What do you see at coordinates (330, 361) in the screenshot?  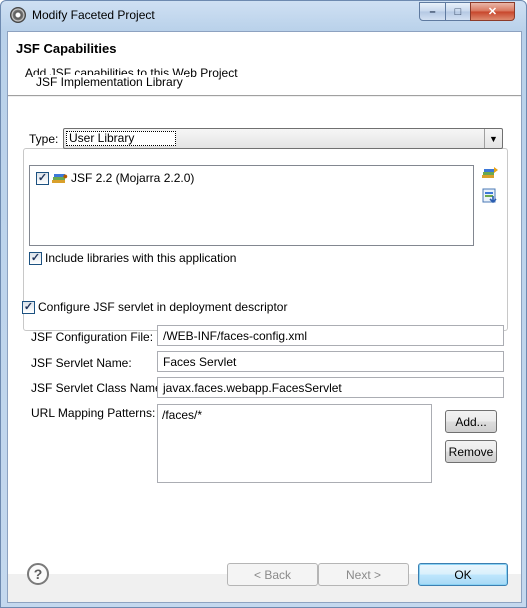 I see `servlet-name-field: Faces Servlet` at bounding box center [330, 361].